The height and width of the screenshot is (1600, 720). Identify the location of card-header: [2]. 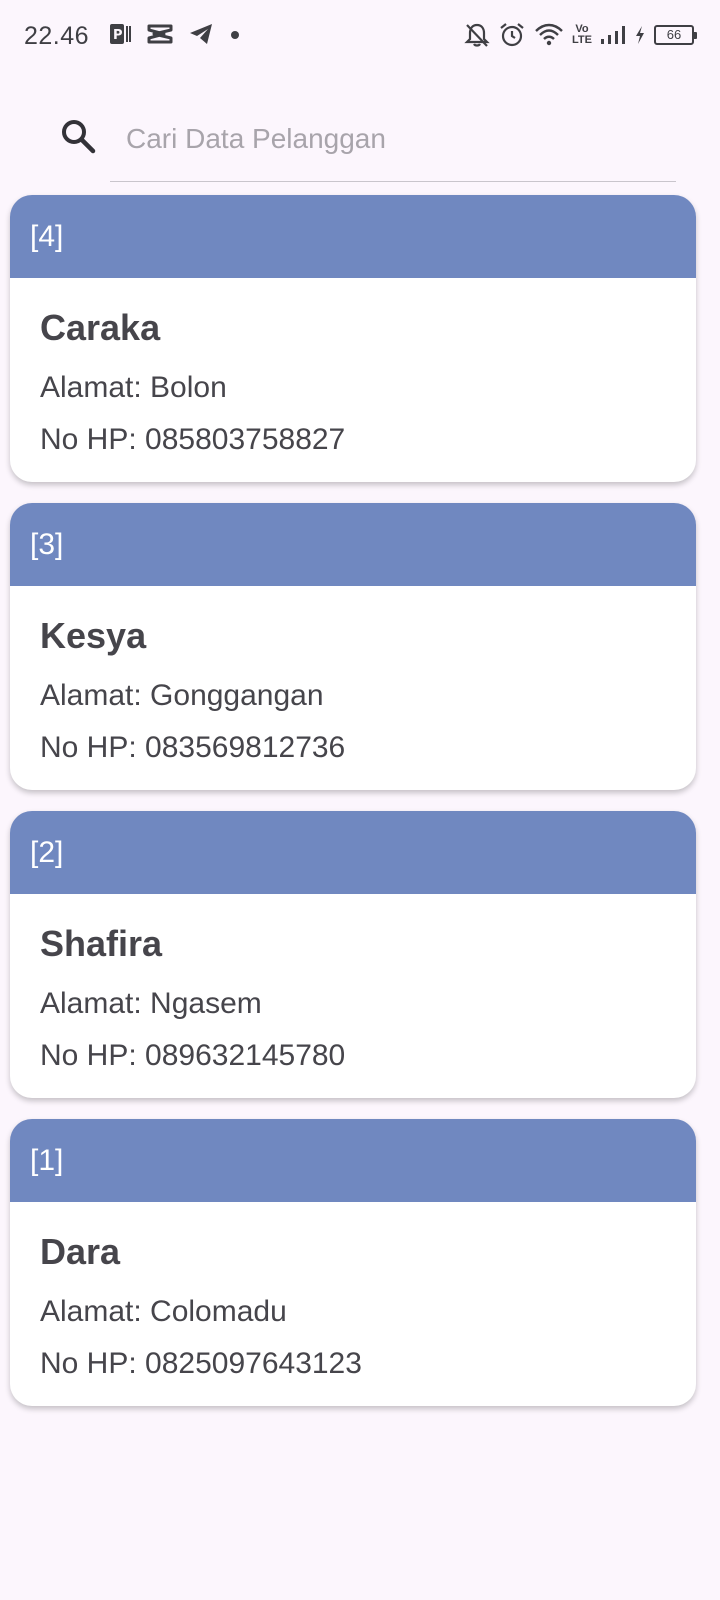
(353, 852).